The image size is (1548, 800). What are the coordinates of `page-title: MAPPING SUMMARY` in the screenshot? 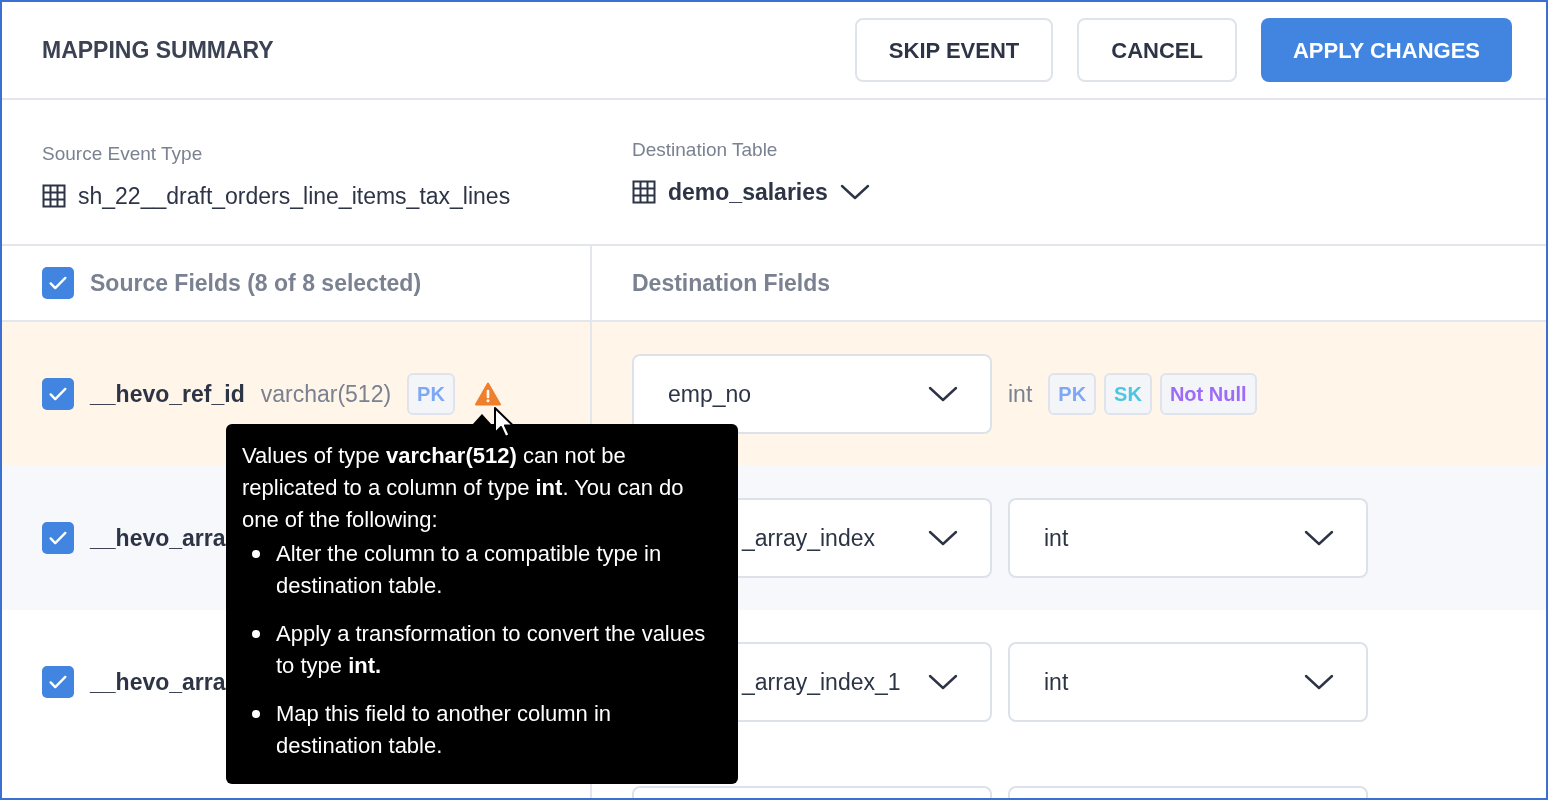 It's located at (158, 50).